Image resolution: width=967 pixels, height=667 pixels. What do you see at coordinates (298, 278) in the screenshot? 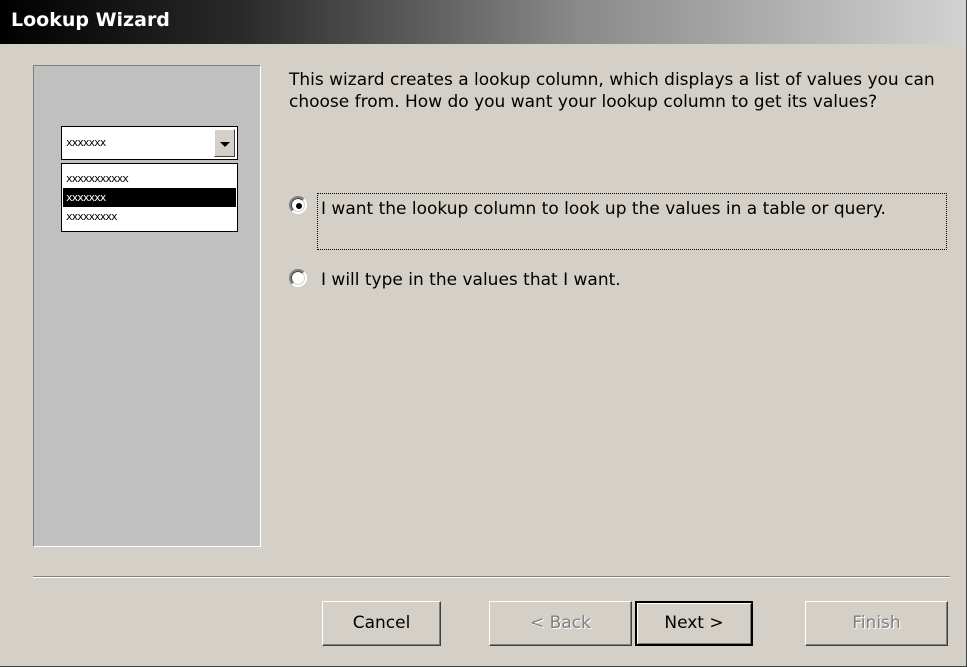
I see `radio-type-values` at bounding box center [298, 278].